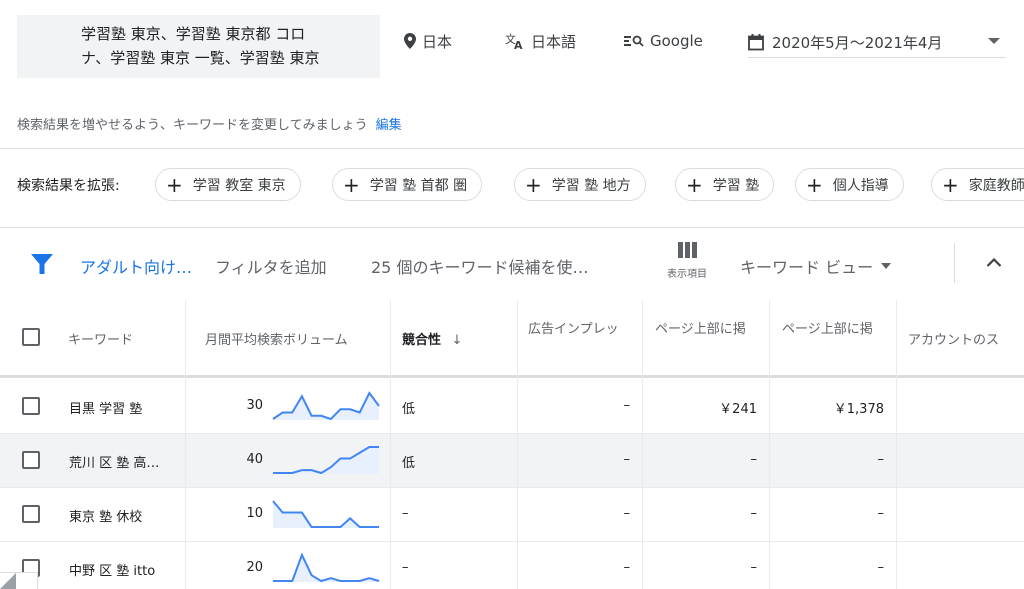 This screenshot has height=589, width=1024. I want to click on keyword-view-dropdown: キーワード ビュー, so click(816, 266).